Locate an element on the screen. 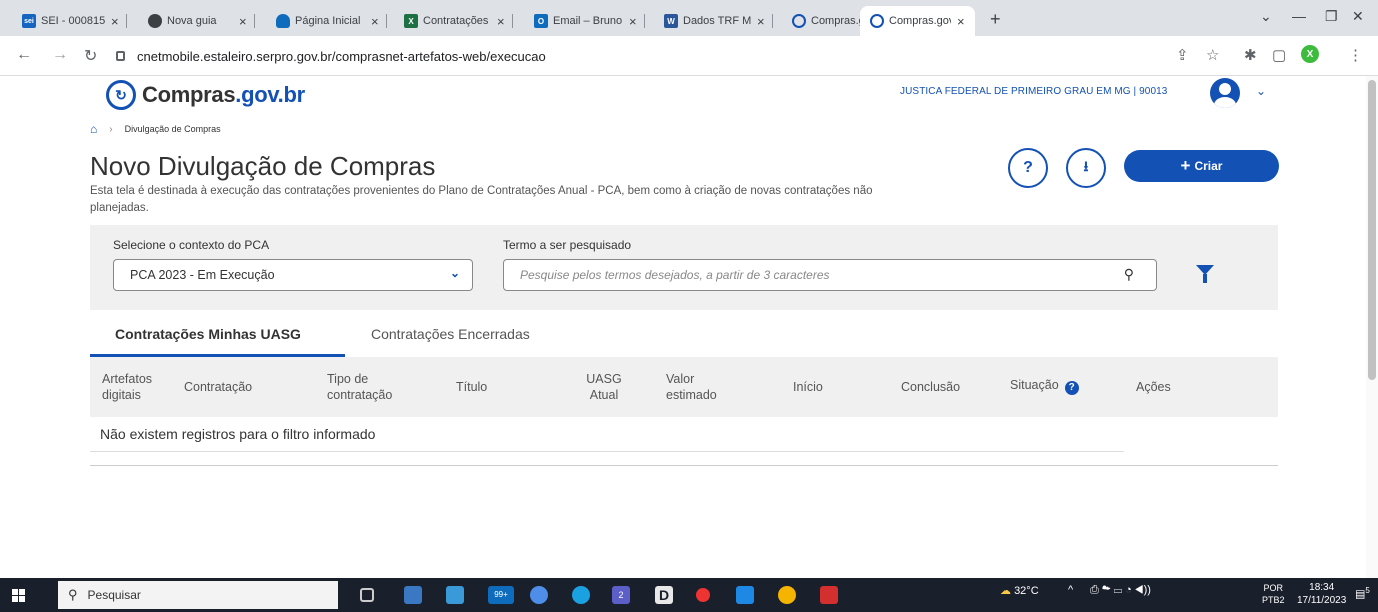 The height and width of the screenshot is (612, 1378). row-divider is located at coordinates (607, 451).